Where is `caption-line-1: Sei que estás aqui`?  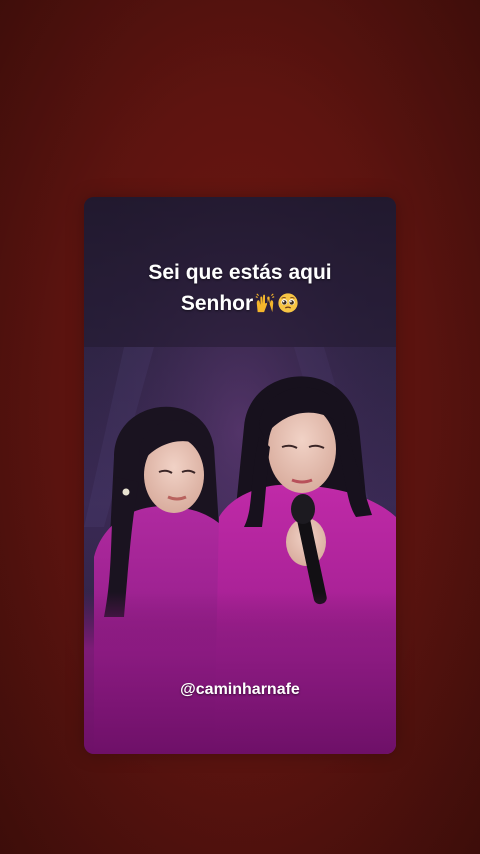
caption-line-1: Sei que estás aqui is located at coordinates (240, 272).